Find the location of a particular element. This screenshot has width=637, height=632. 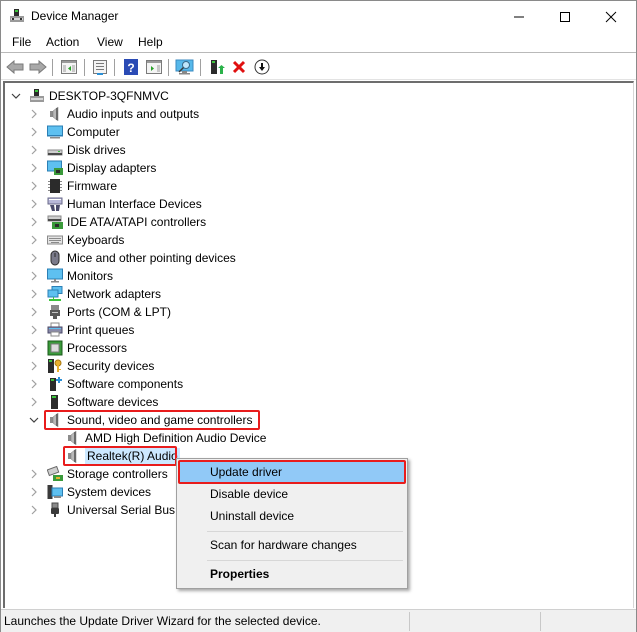

forward-button is located at coordinates (38, 67).